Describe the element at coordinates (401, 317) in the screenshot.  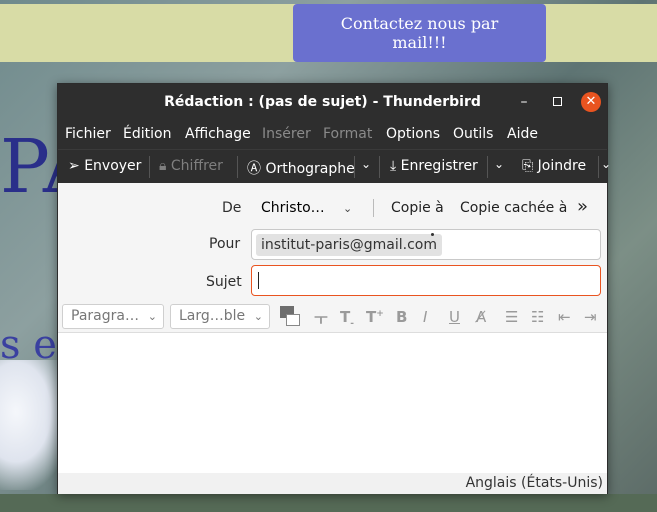
I see `bold-icon: B` at that location.